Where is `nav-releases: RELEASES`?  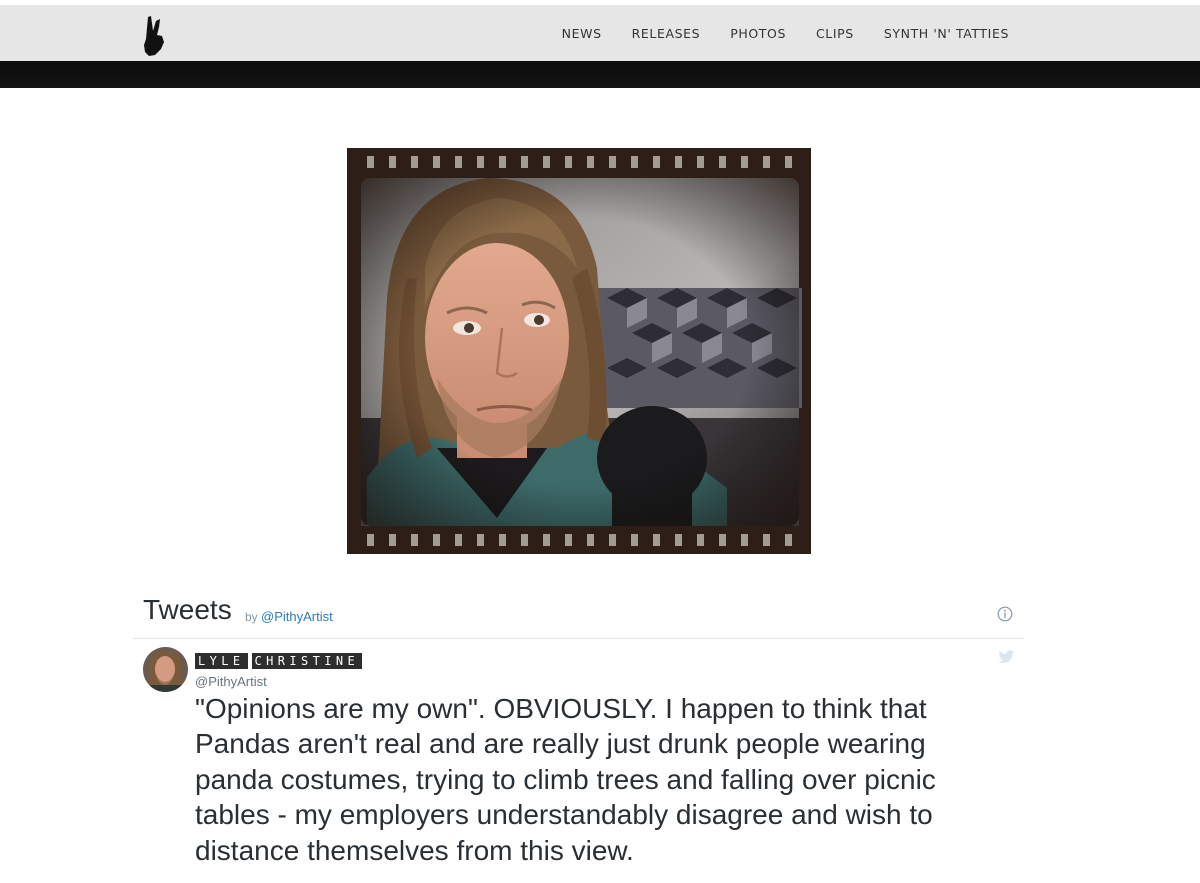
nav-releases: RELEASES is located at coordinates (666, 33).